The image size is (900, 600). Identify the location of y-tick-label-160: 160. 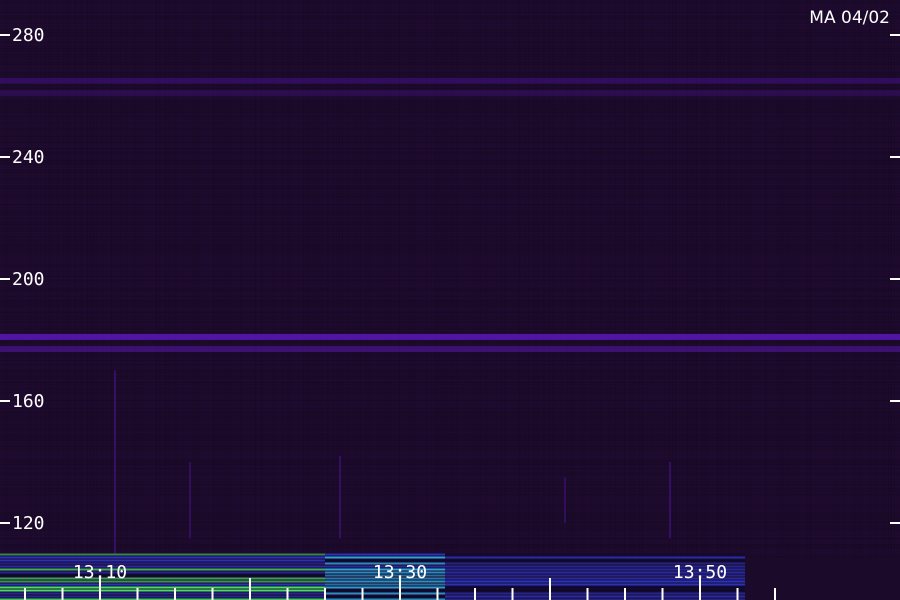
(28, 401).